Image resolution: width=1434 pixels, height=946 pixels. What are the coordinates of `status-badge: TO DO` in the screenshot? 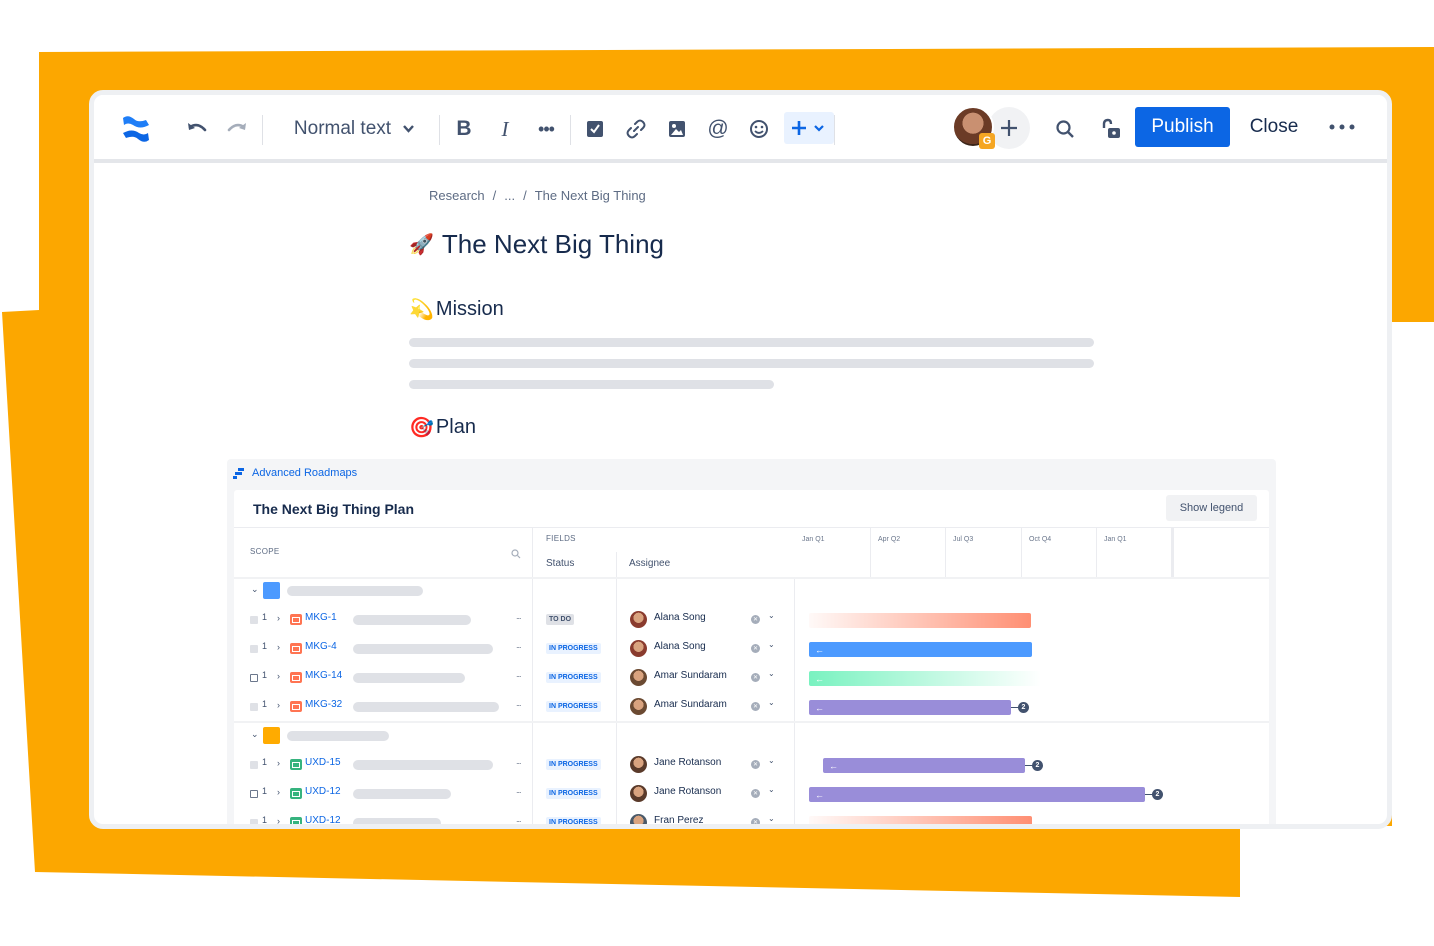 It's located at (560, 619).